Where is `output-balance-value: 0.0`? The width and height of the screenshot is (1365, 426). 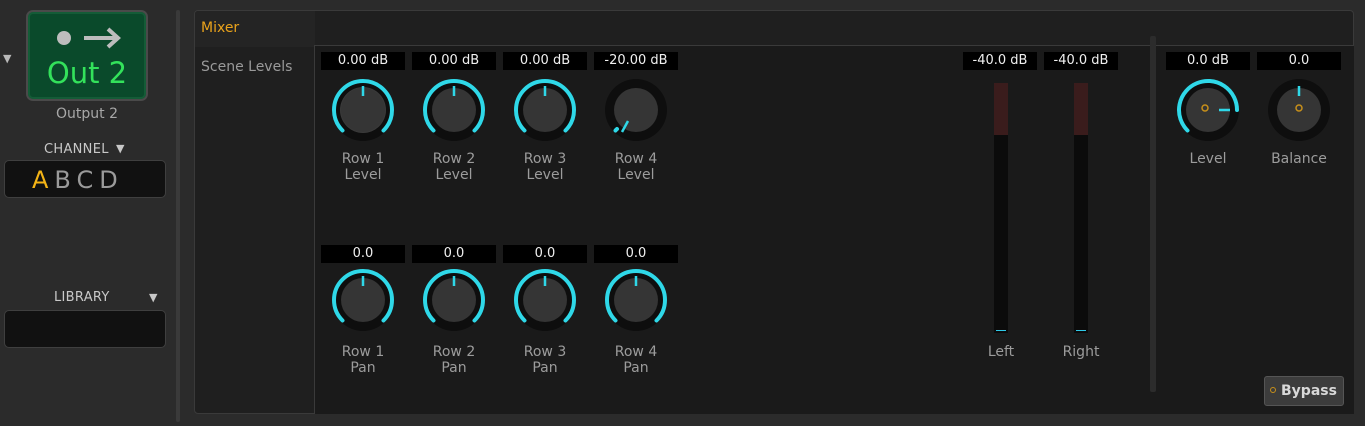 output-balance-value: 0.0 is located at coordinates (1299, 61).